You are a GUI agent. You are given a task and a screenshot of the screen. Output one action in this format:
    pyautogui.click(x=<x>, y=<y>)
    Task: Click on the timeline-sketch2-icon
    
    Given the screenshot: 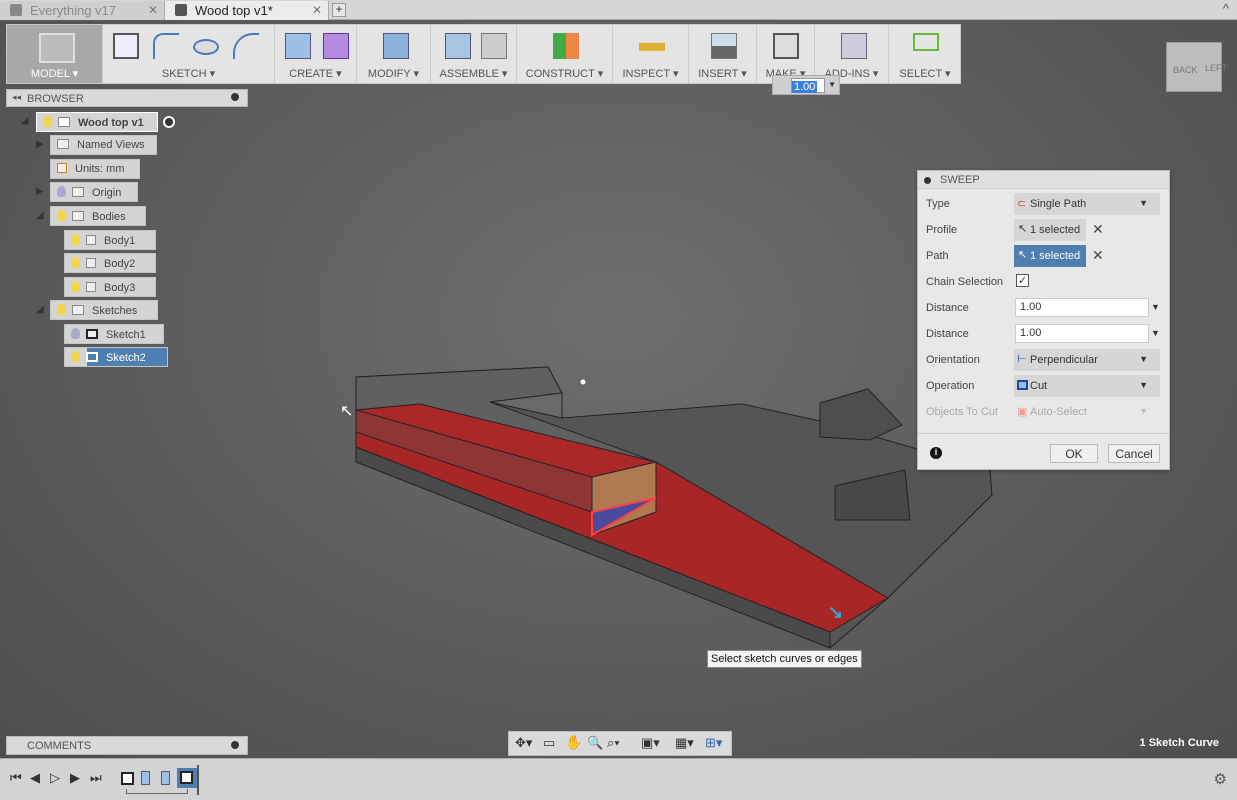 What is the action you would take?
    pyautogui.click(x=187, y=778)
    